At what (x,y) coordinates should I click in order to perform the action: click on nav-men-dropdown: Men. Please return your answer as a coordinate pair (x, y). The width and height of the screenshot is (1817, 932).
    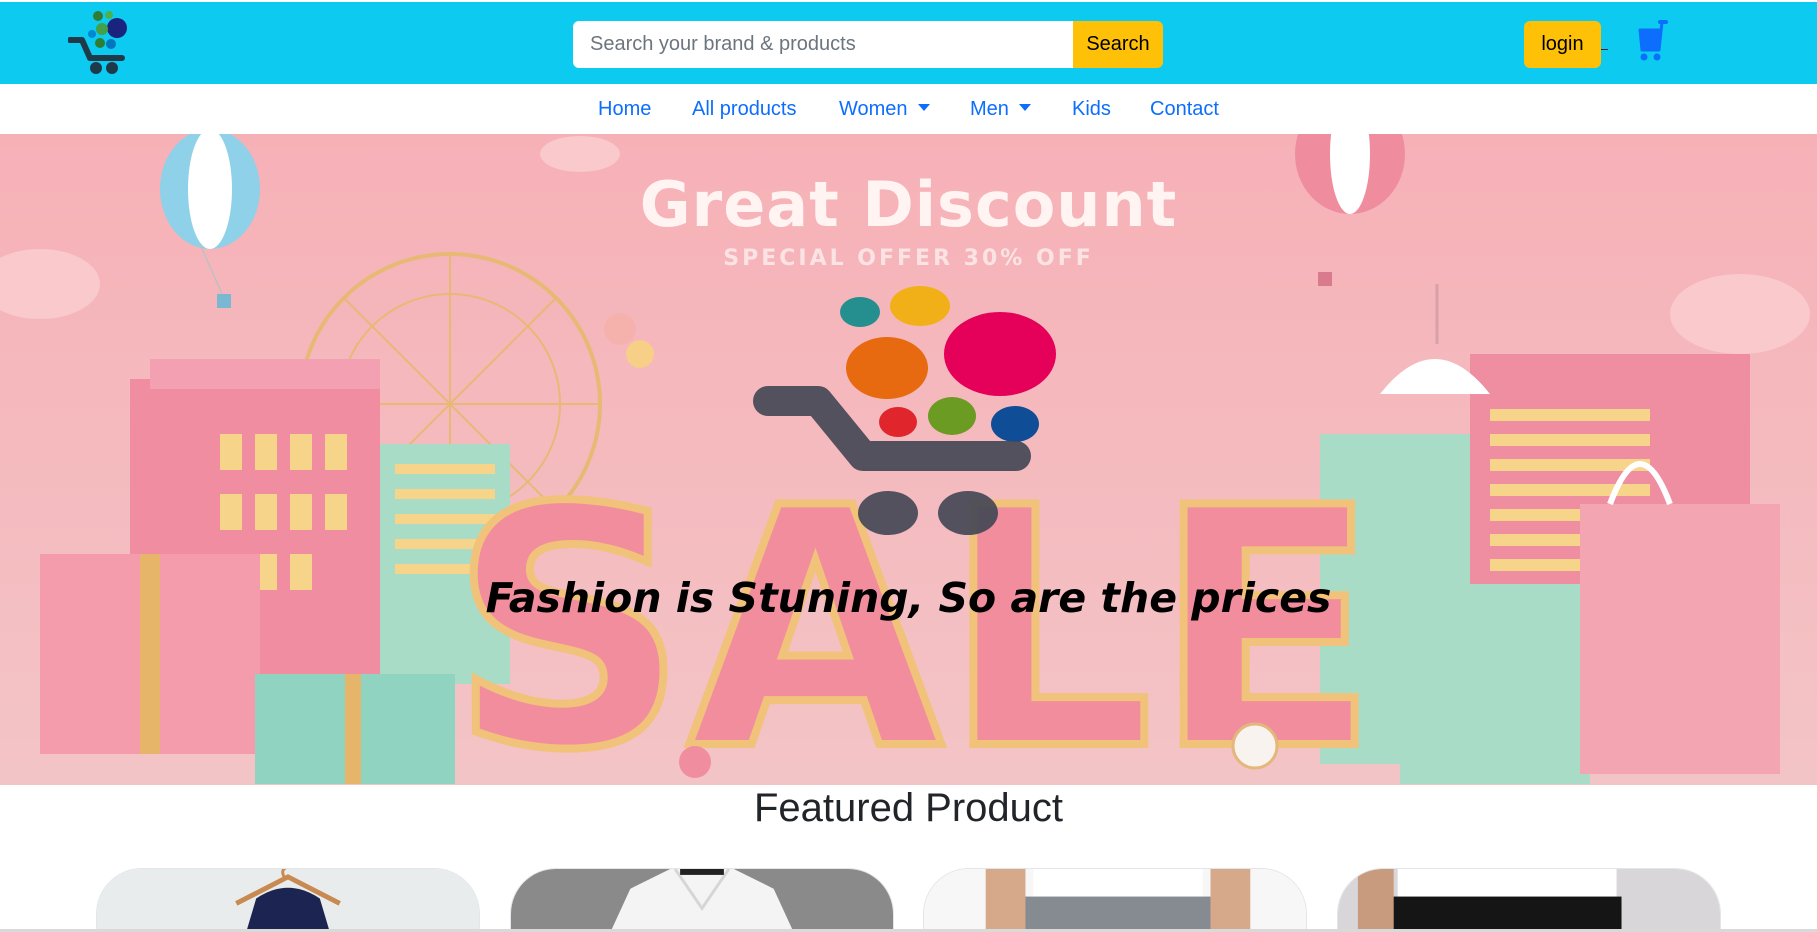
    Looking at the image, I should click on (1000, 109).